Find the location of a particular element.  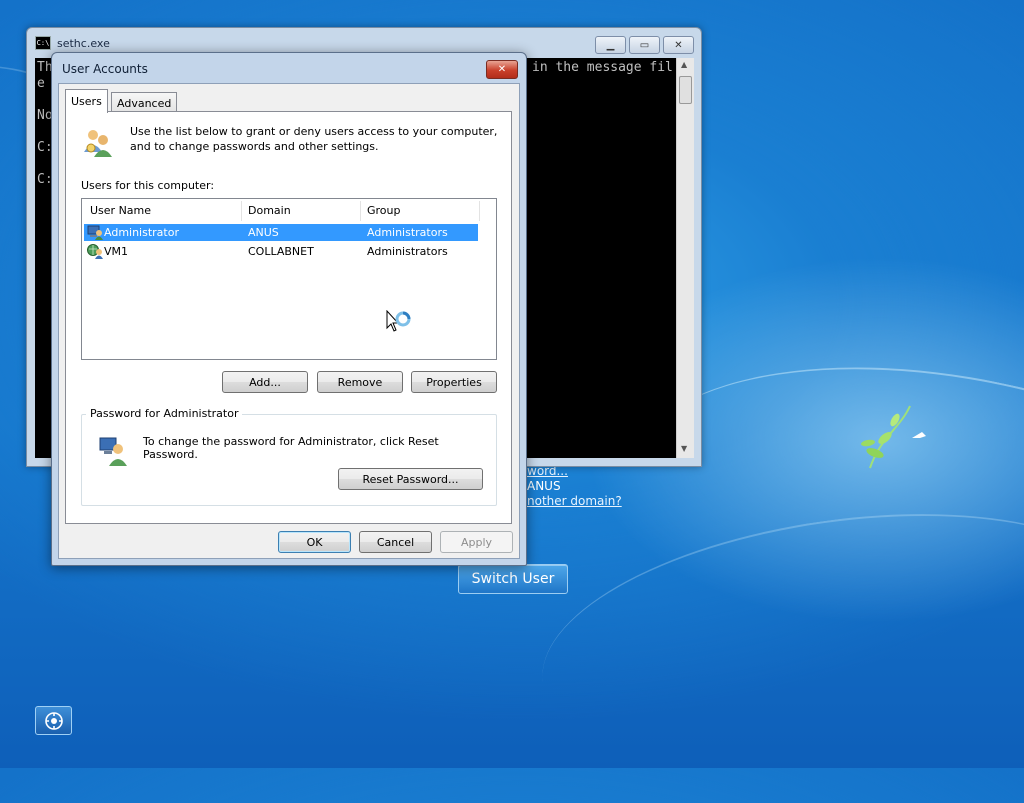

dialog-title: User Accounts is located at coordinates (105, 69).